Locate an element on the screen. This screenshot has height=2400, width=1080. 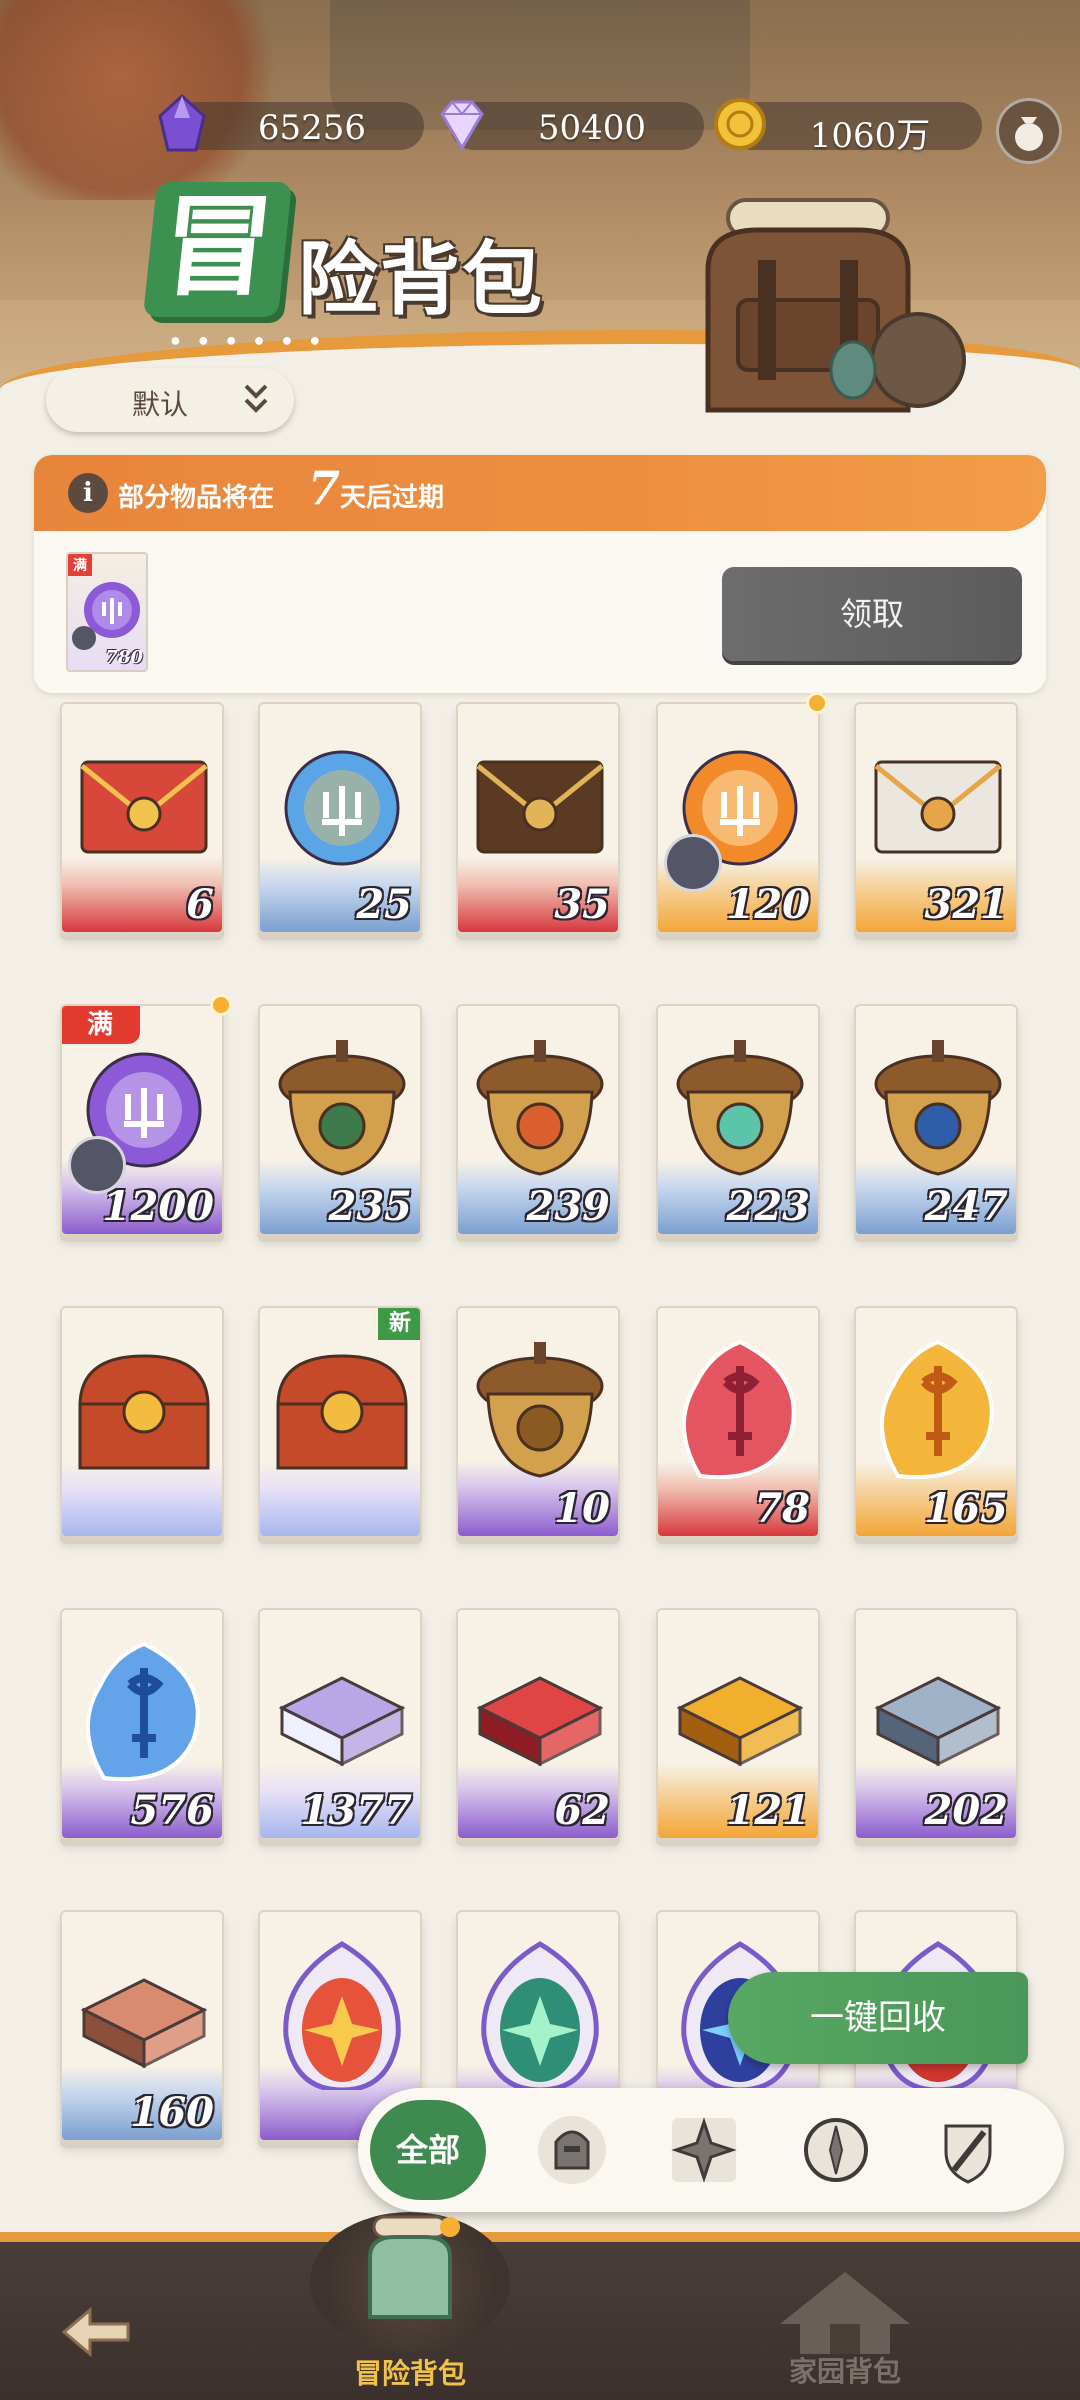
sort-dropdown: 默认 is located at coordinates (170, 400).